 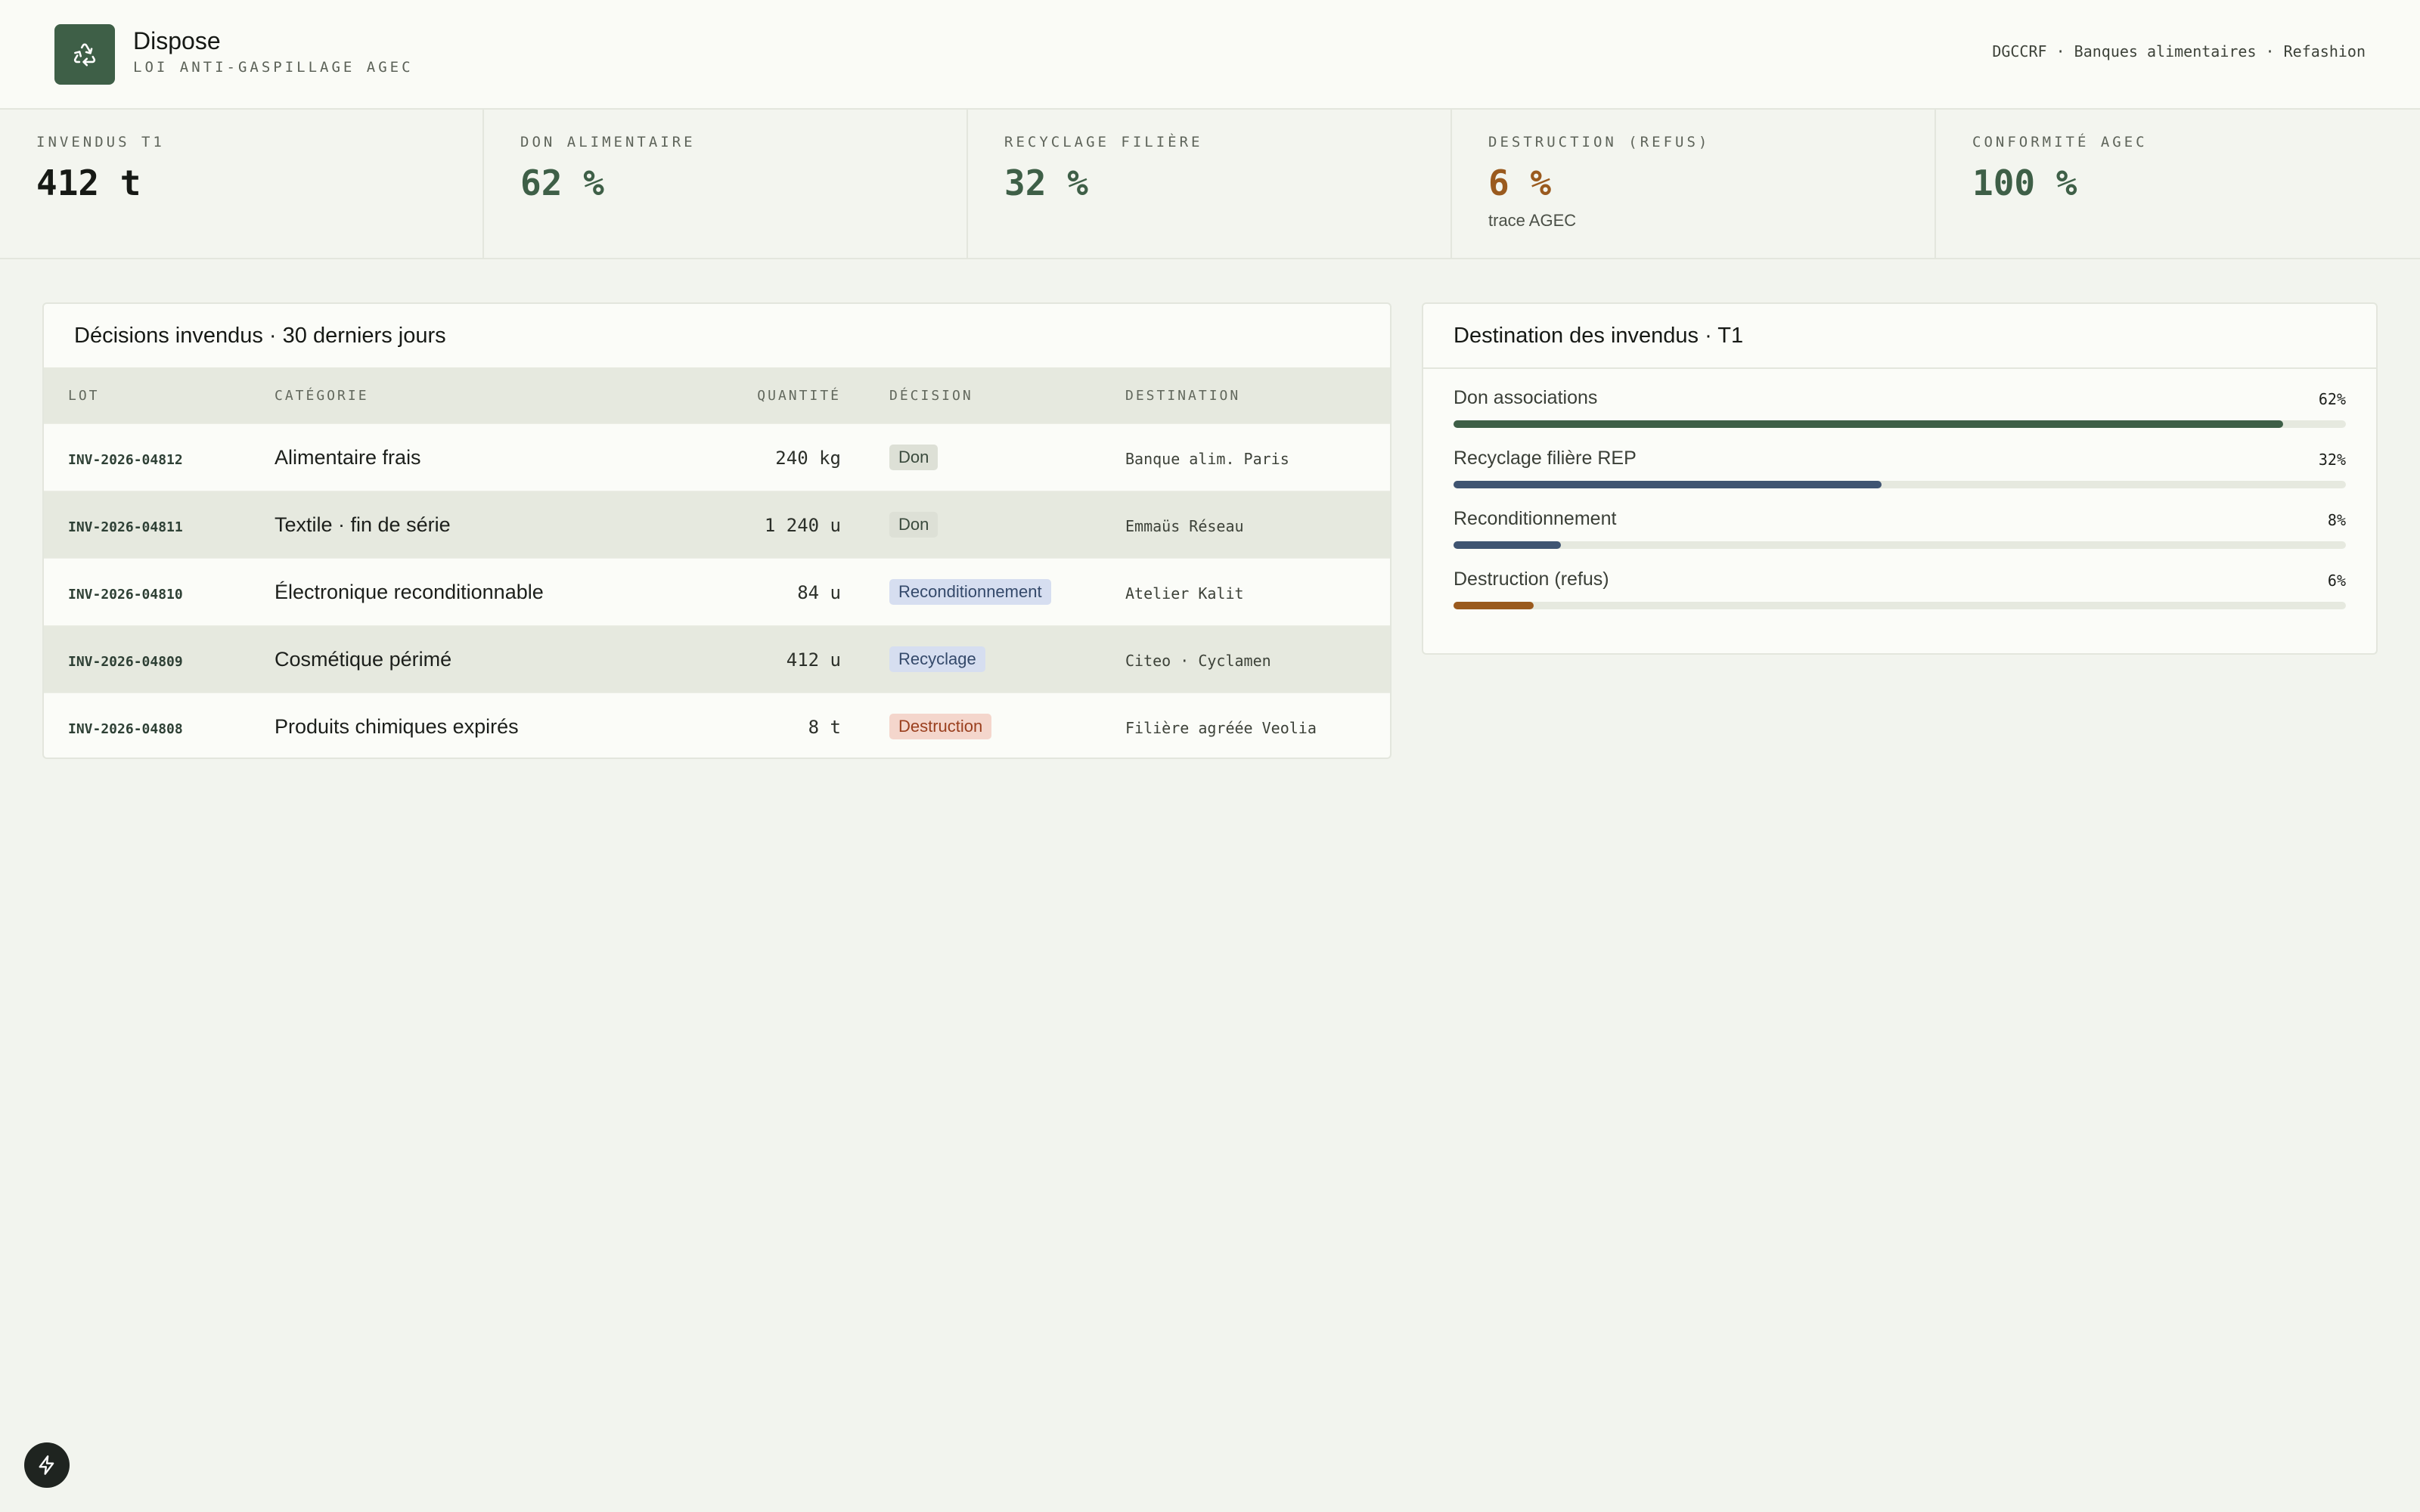 I want to click on bar-percentage: 32%, so click(x=2332, y=460).